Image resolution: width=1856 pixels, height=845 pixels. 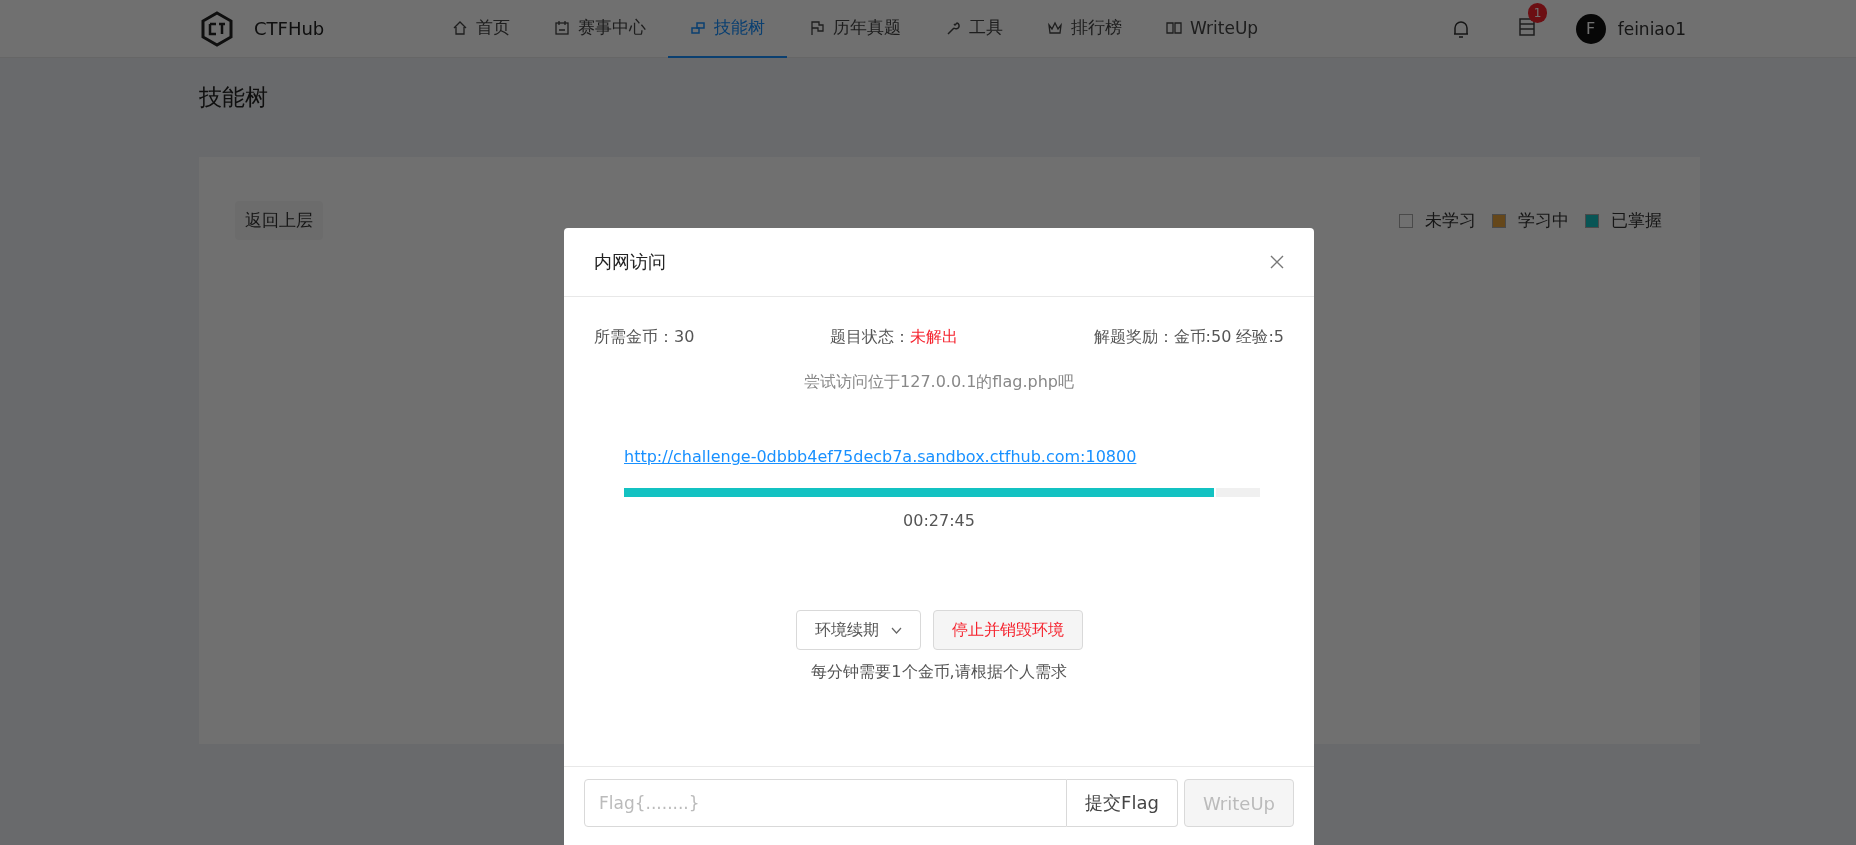 What do you see at coordinates (939, 382) in the screenshot?
I see `hint-text: 尝试访问位于127.0.0.1的flag.php吧` at bounding box center [939, 382].